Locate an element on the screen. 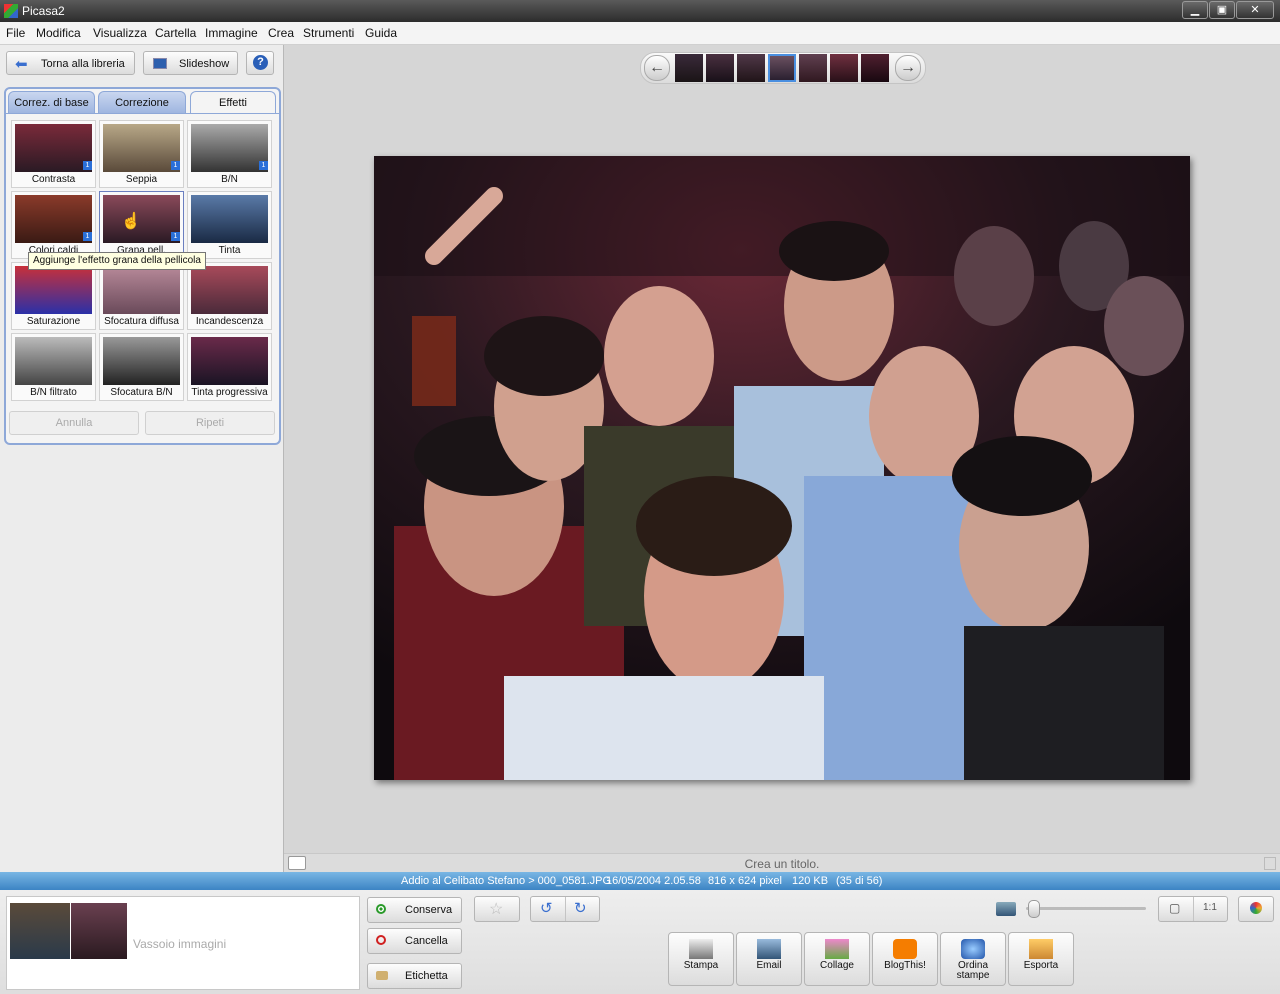 This screenshot has height=994, width=1280. trash-icon is located at coordinates (1270, 863).